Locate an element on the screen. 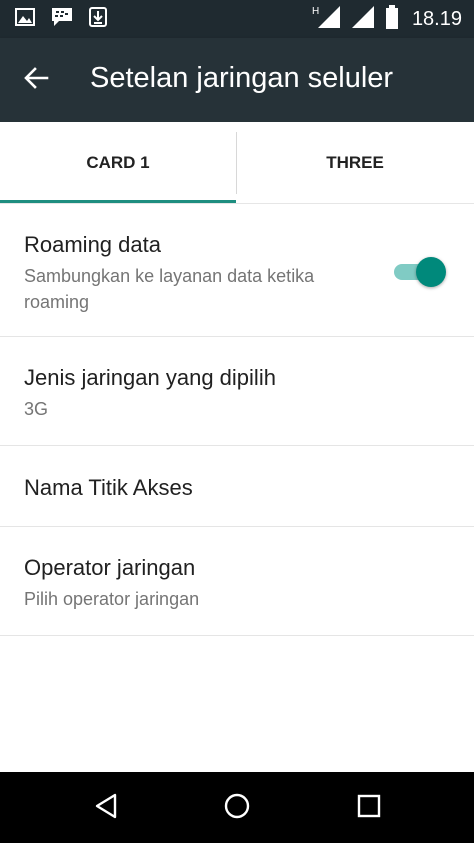 The height and width of the screenshot is (843, 474). app-bar: Setelan jaringan seluler is located at coordinates (237, 80).